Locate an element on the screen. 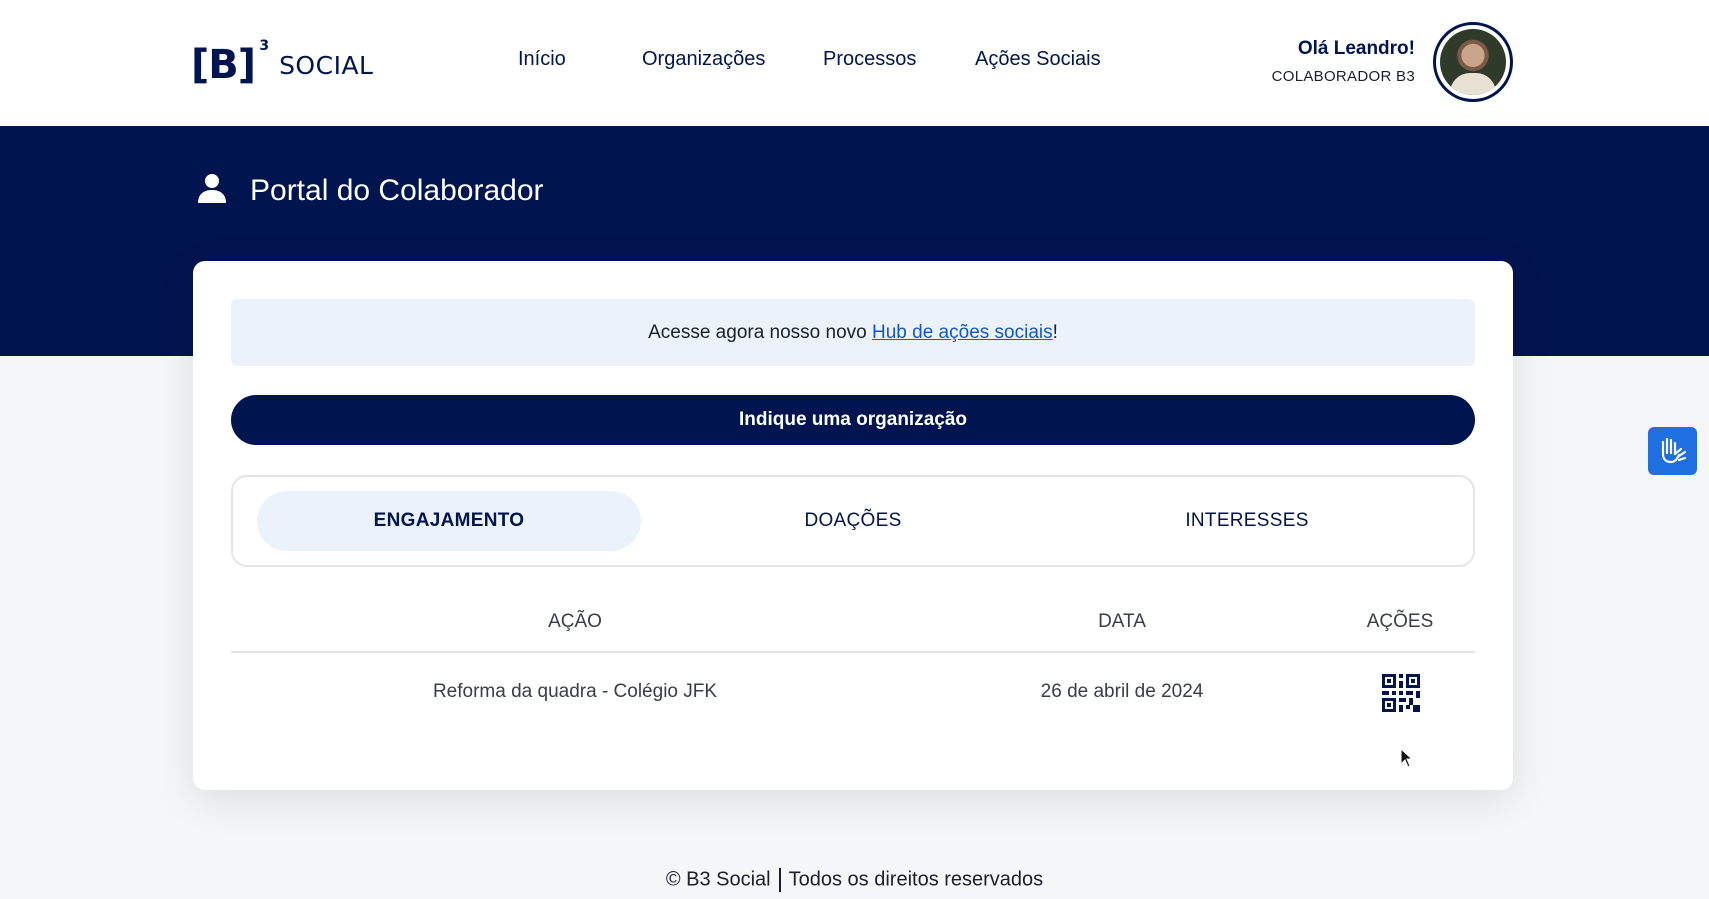 The height and width of the screenshot is (899, 1709). sign-language-icon is located at coordinates (1673, 451).